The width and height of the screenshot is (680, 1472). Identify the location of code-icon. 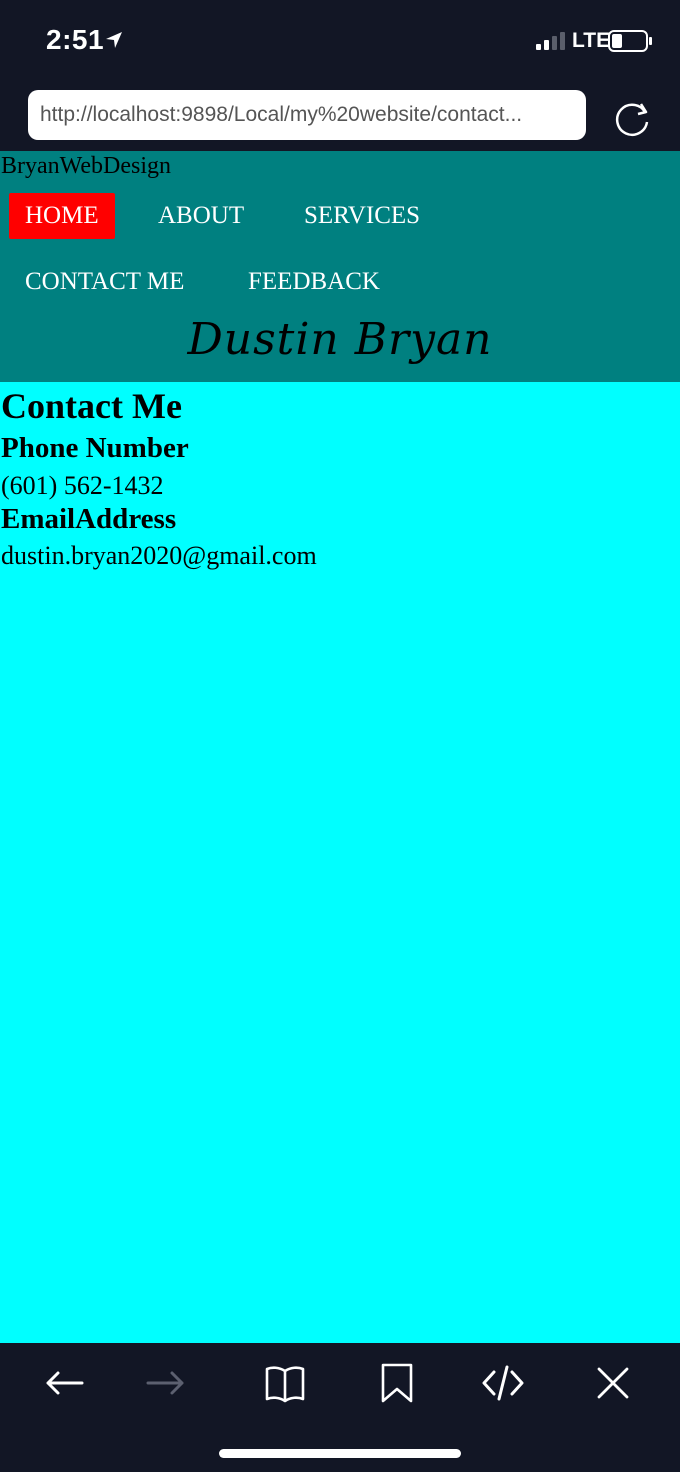
(503, 1383).